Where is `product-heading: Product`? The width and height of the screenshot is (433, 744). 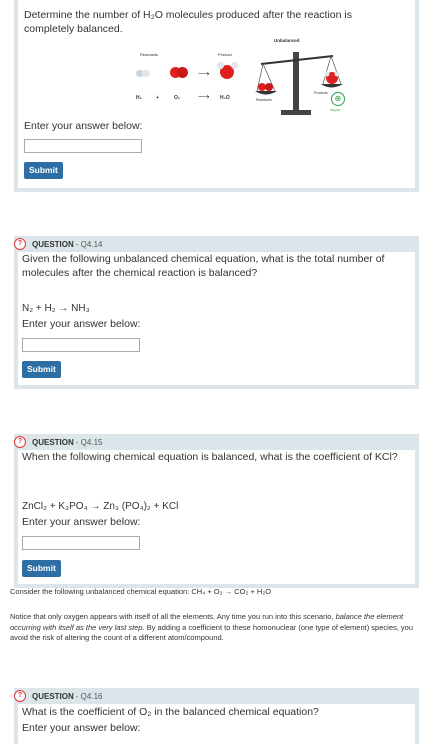
product-heading: Product is located at coordinates (225, 54).